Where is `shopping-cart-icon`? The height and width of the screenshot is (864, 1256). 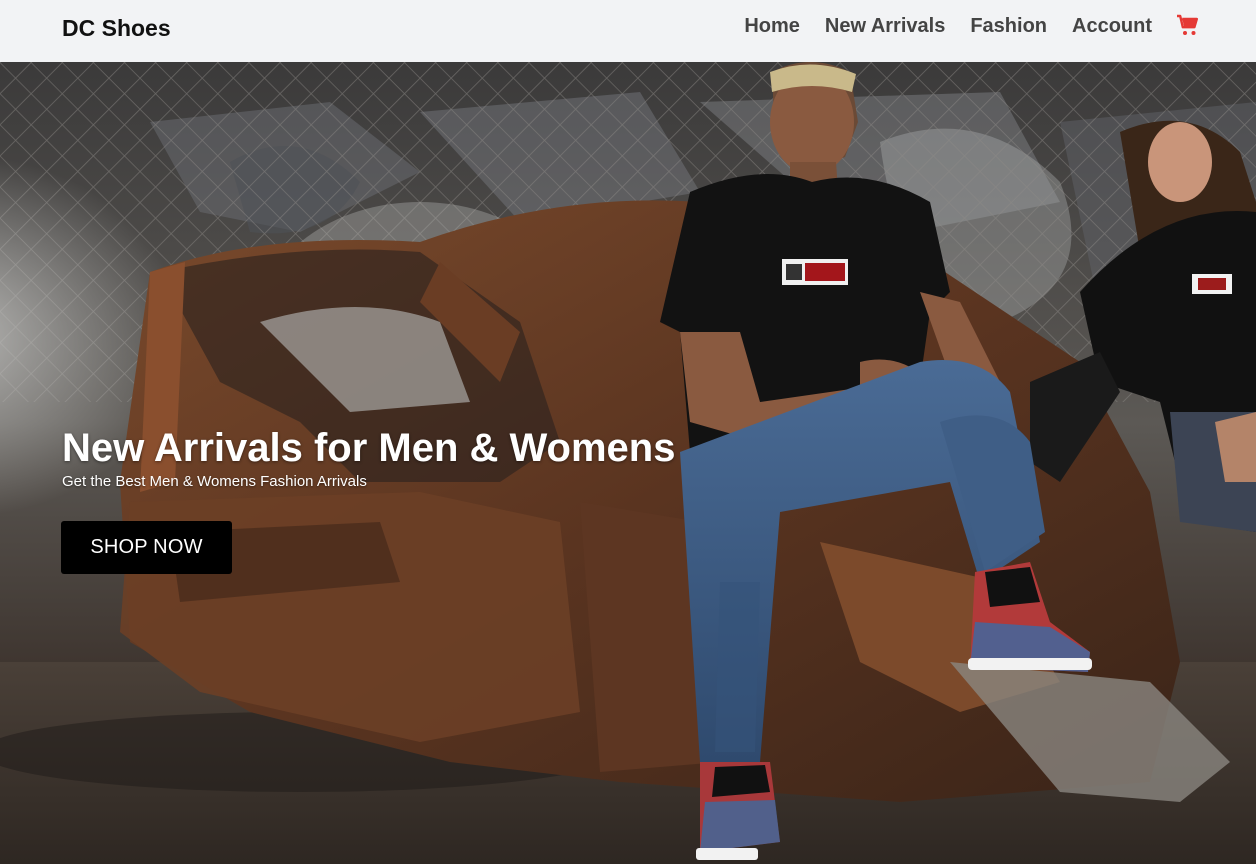 shopping-cart-icon is located at coordinates (1188, 26).